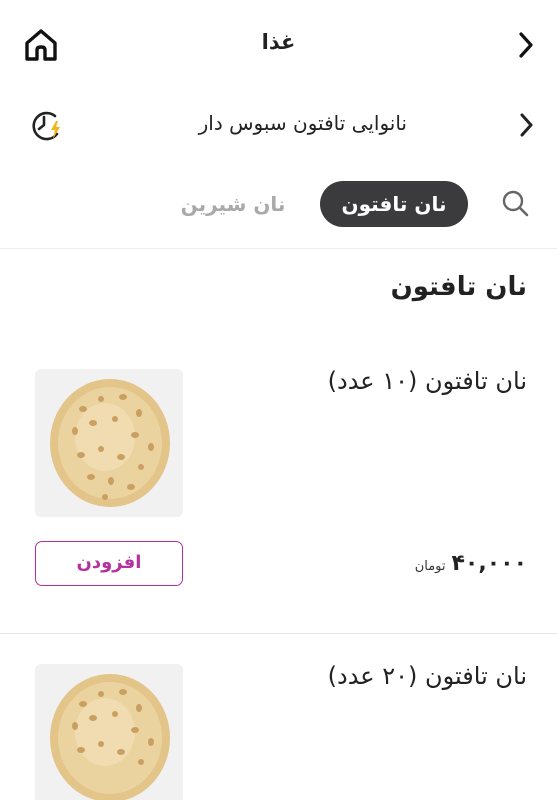  Describe the element at coordinates (46, 125) in the screenshot. I see `clock-bolt-icon` at that location.